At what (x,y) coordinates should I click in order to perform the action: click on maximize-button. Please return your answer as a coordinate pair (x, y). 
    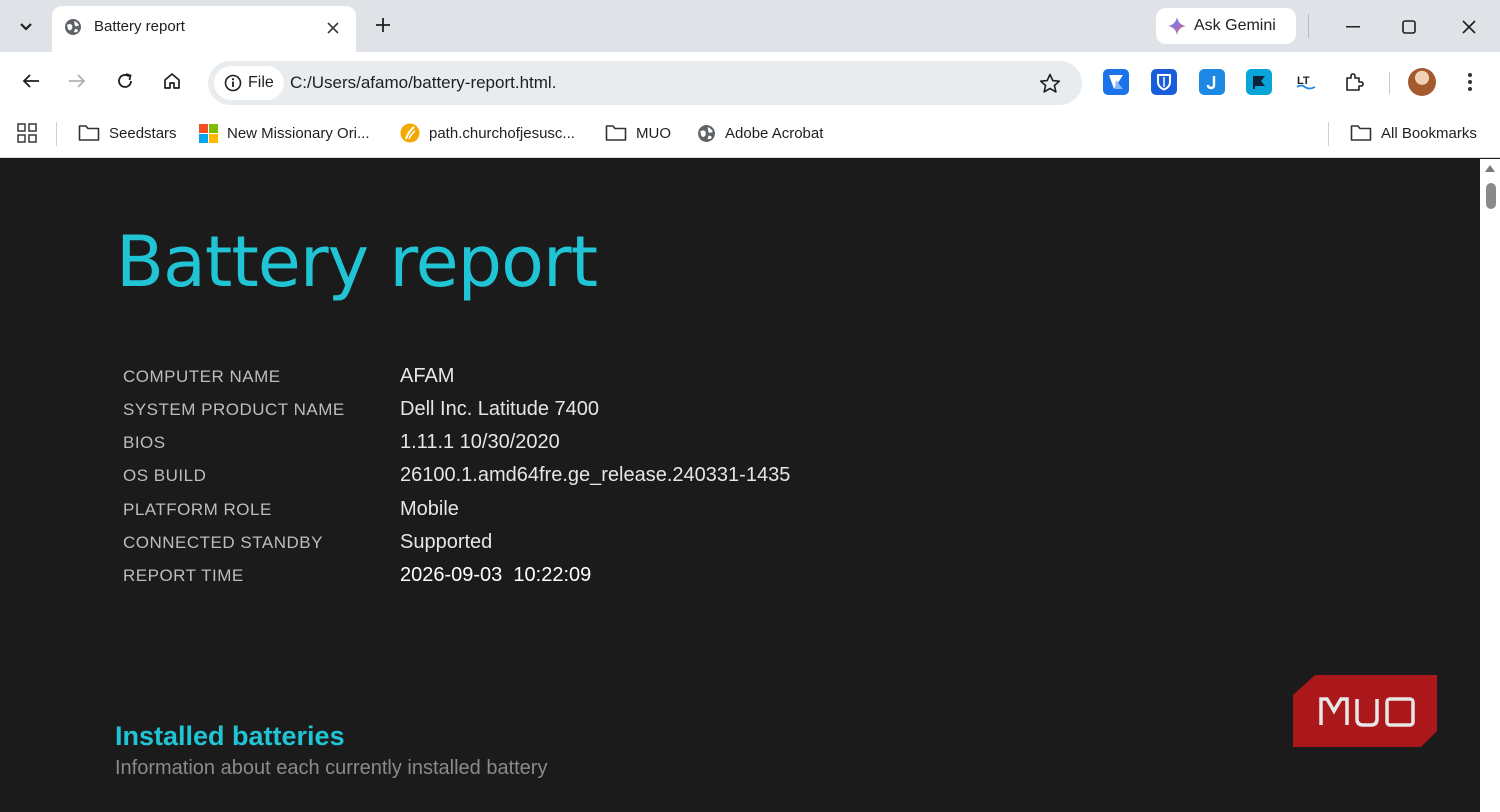
    Looking at the image, I should click on (1409, 27).